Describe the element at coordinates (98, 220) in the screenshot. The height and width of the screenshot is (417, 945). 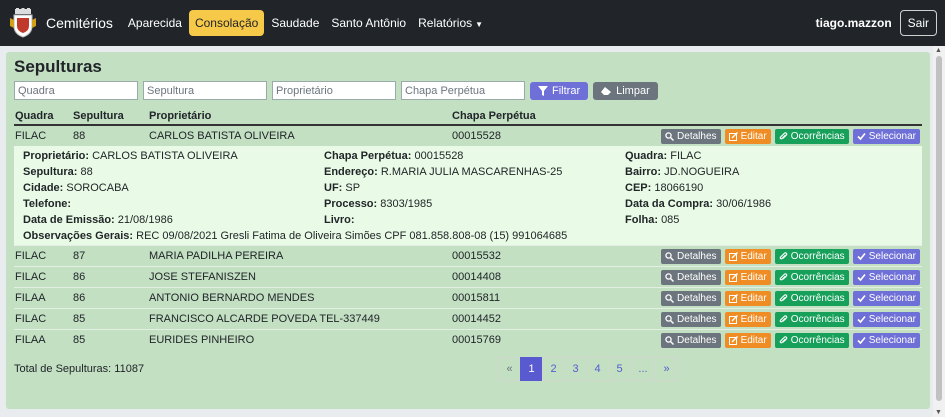
I see `detail-data-emissao: Data de Emissão: 21/08/1986` at that location.